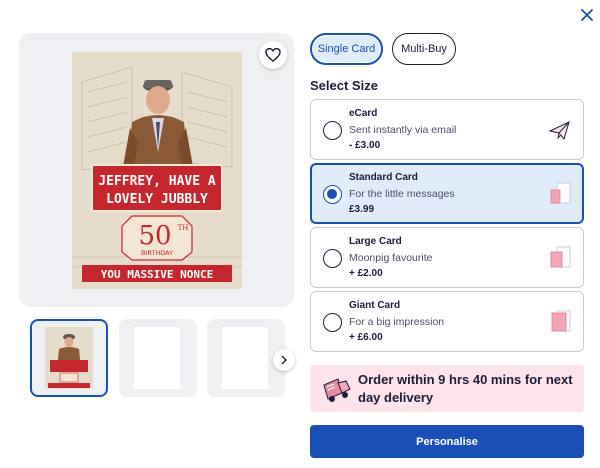 This screenshot has height=468, width=600. What do you see at coordinates (337, 390) in the screenshot?
I see `delivery-van-icon` at bounding box center [337, 390].